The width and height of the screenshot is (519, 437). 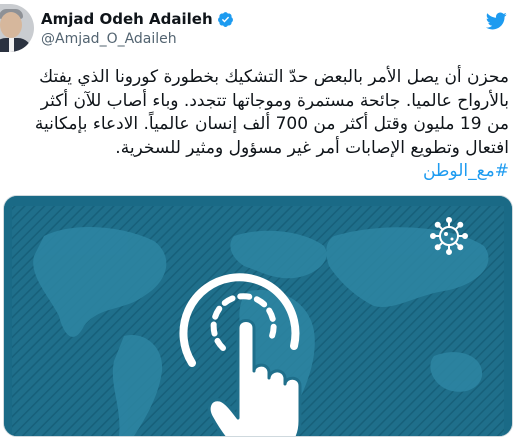 I want to click on avatar, so click(x=17, y=28).